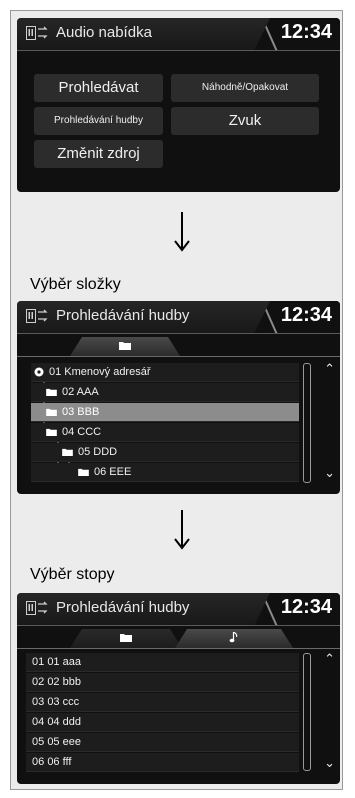 The height and width of the screenshot is (798, 355). Describe the element at coordinates (162, 722) in the screenshot. I see `track-row: 04 04 ddd` at that location.